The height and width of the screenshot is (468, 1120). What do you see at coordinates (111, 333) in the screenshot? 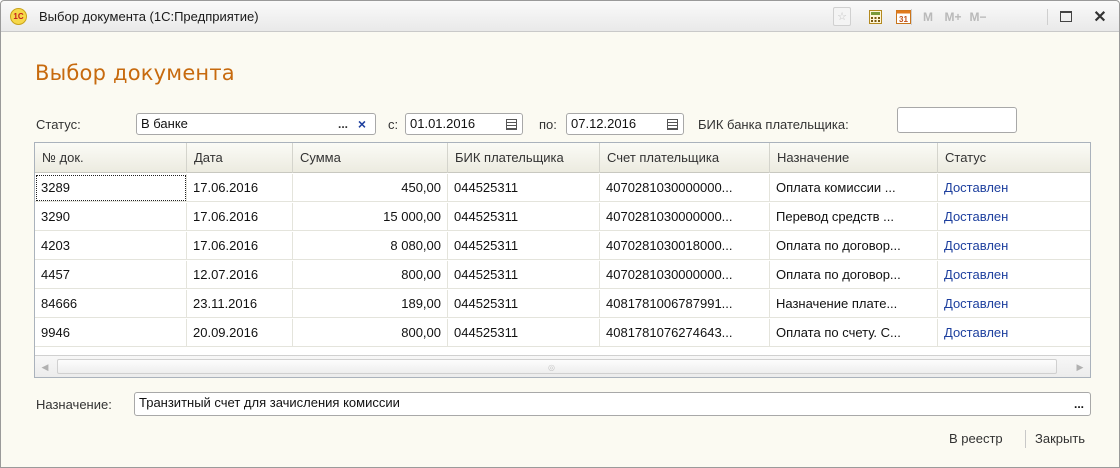
I see `cell-doc-number: 9946` at bounding box center [111, 333].